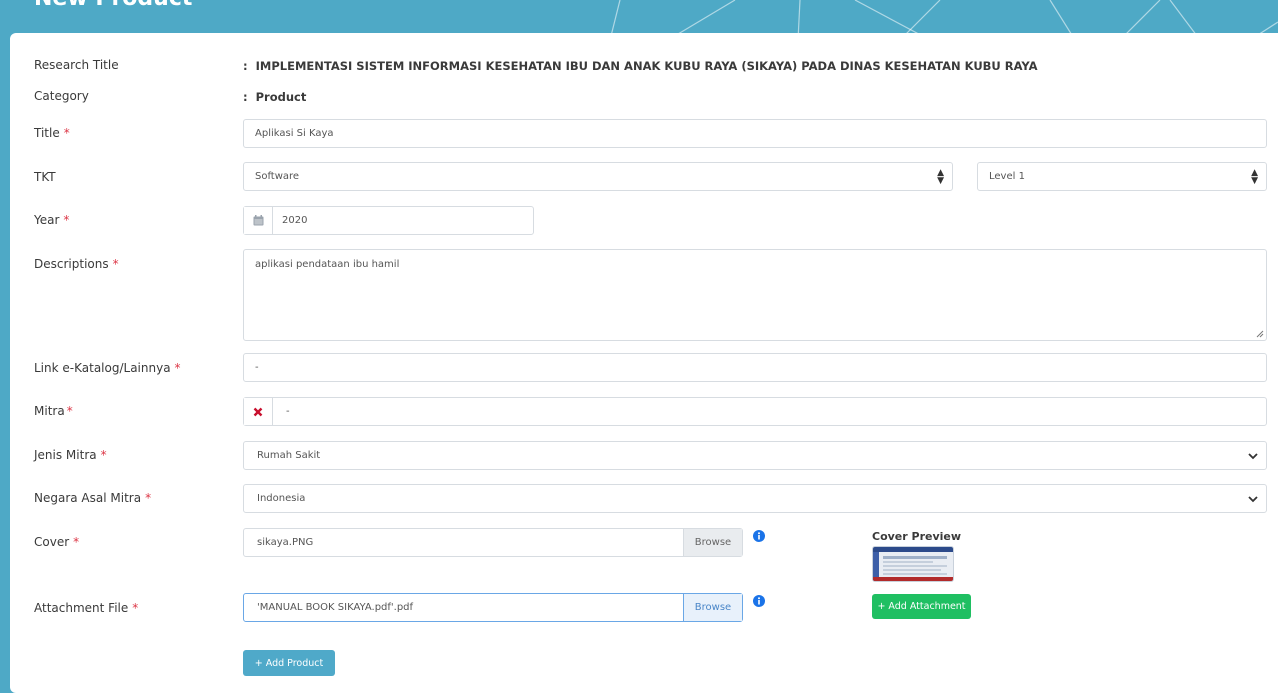 This screenshot has width=1278, height=693. What do you see at coordinates (493, 542) in the screenshot?
I see `cover-file-input: sikaya.PNG Browse` at bounding box center [493, 542].